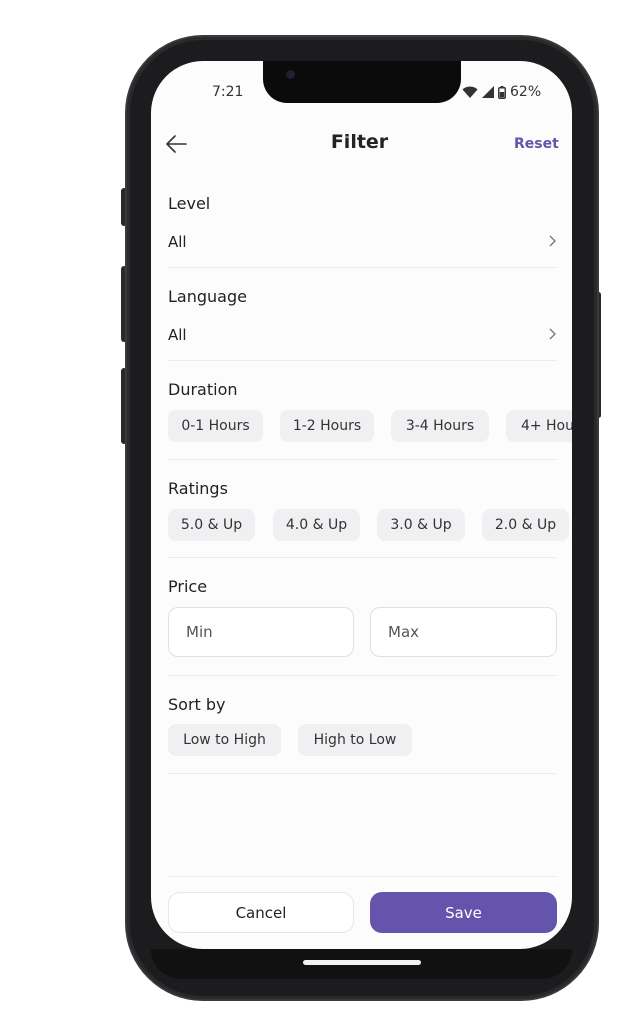 This screenshot has height=1024, width=619. I want to click on battery-icon, so click(502, 92).